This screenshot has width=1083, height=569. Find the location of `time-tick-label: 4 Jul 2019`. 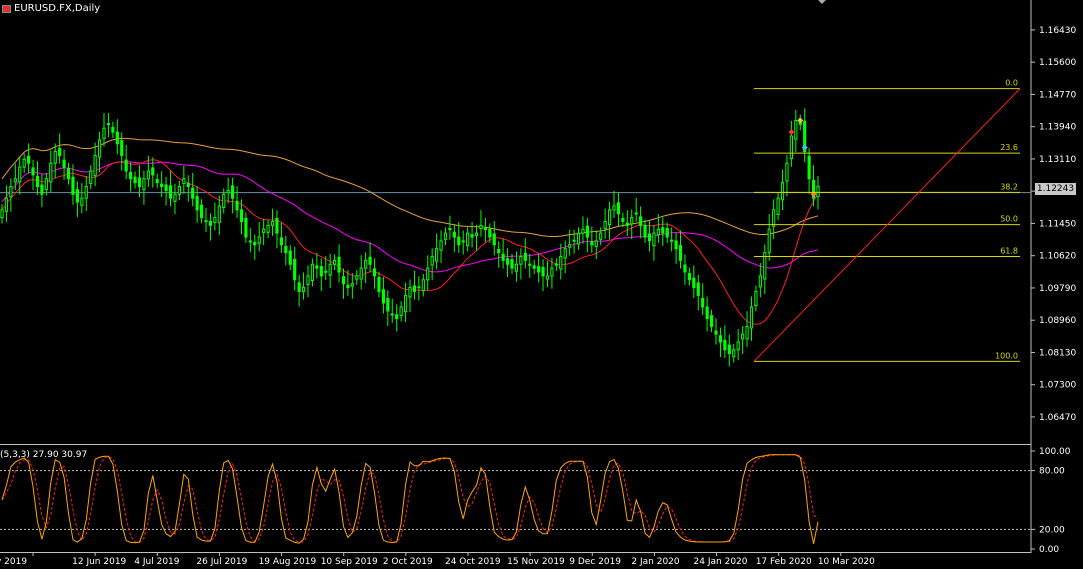

time-tick-label: 4 Jul 2019 is located at coordinates (156, 562).